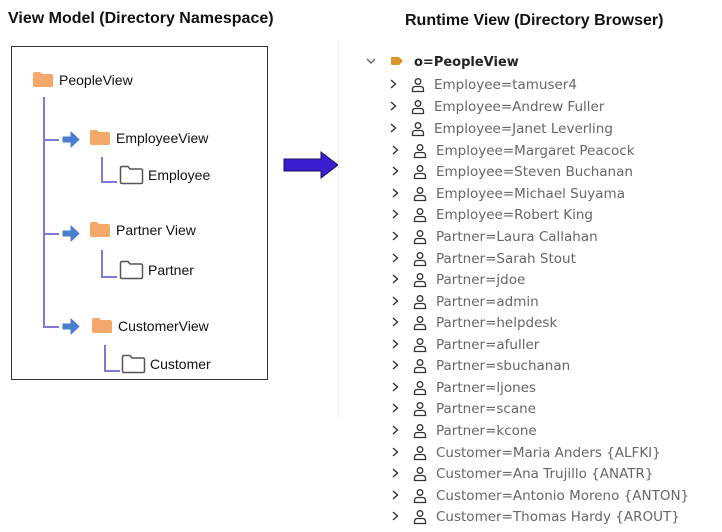 This screenshot has width=722, height=532. I want to click on tree-entry-label: Employee=Steven Buchanan, so click(534, 171).